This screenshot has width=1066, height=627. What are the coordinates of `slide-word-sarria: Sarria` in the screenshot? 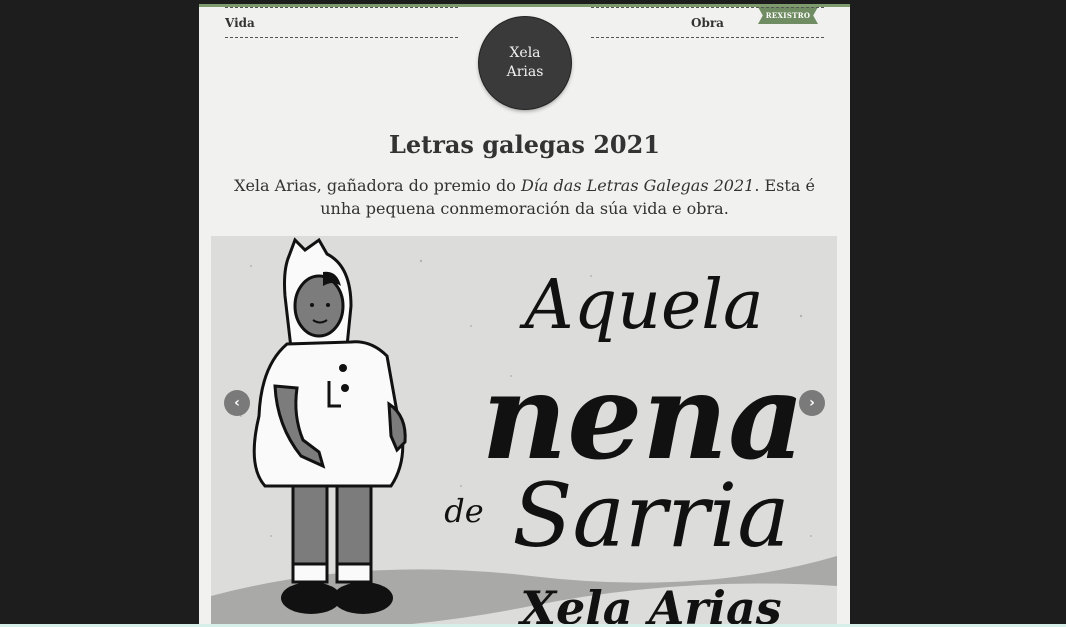 It's located at (651, 515).